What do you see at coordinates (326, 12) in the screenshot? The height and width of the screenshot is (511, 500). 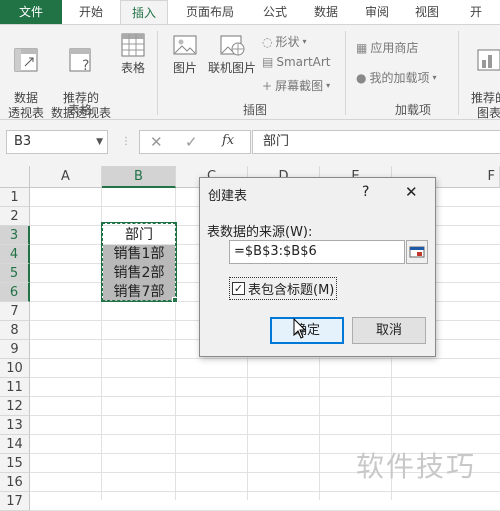 I see `tab-data: 数据` at bounding box center [326, 12].